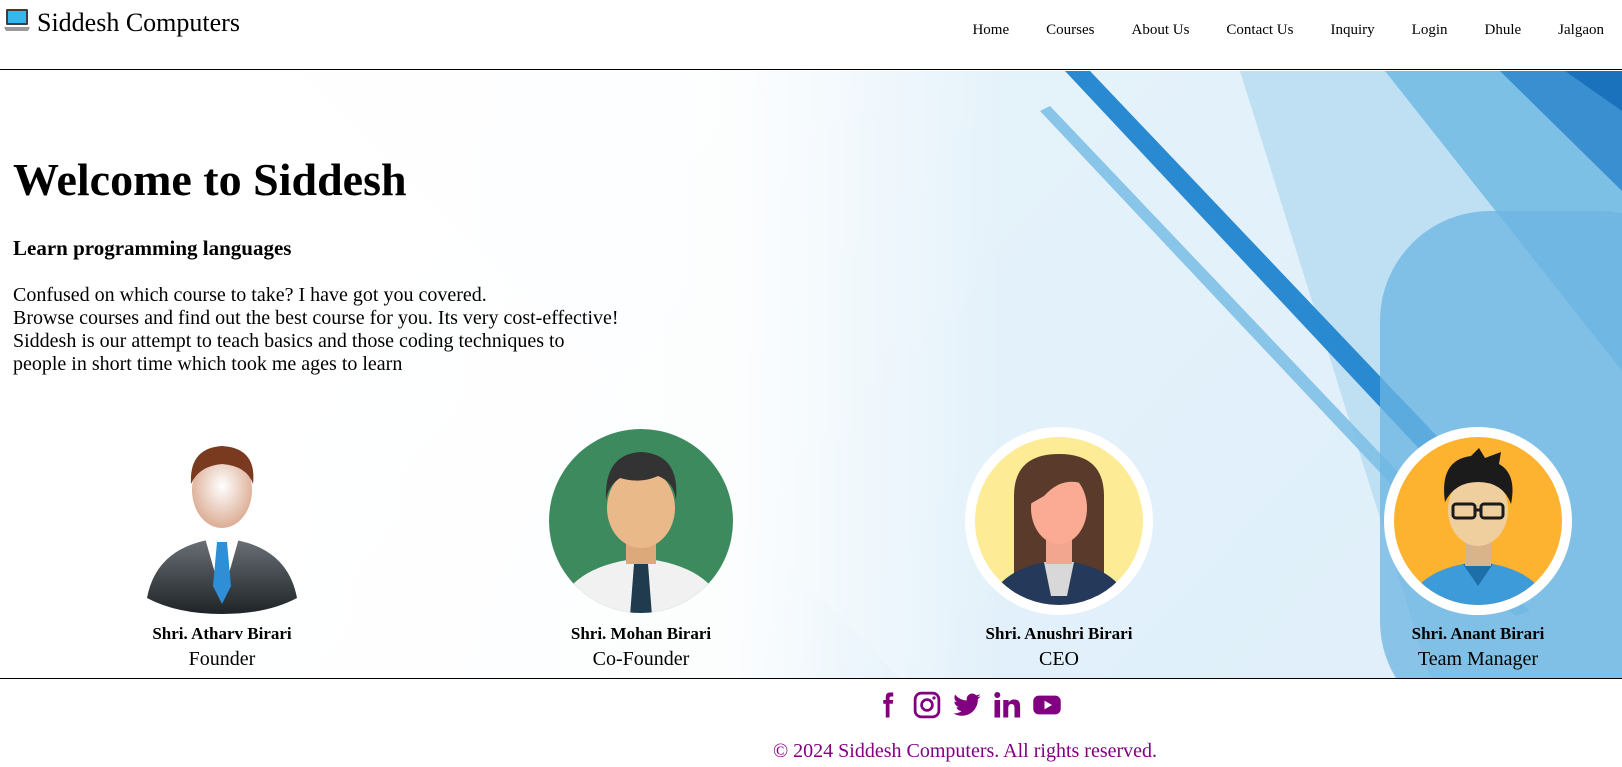  What do you see at coordinates (641, 633) in the screenshot?
I see `member-name: Shri. Mohan Birari` at bounding box center [641, 633].